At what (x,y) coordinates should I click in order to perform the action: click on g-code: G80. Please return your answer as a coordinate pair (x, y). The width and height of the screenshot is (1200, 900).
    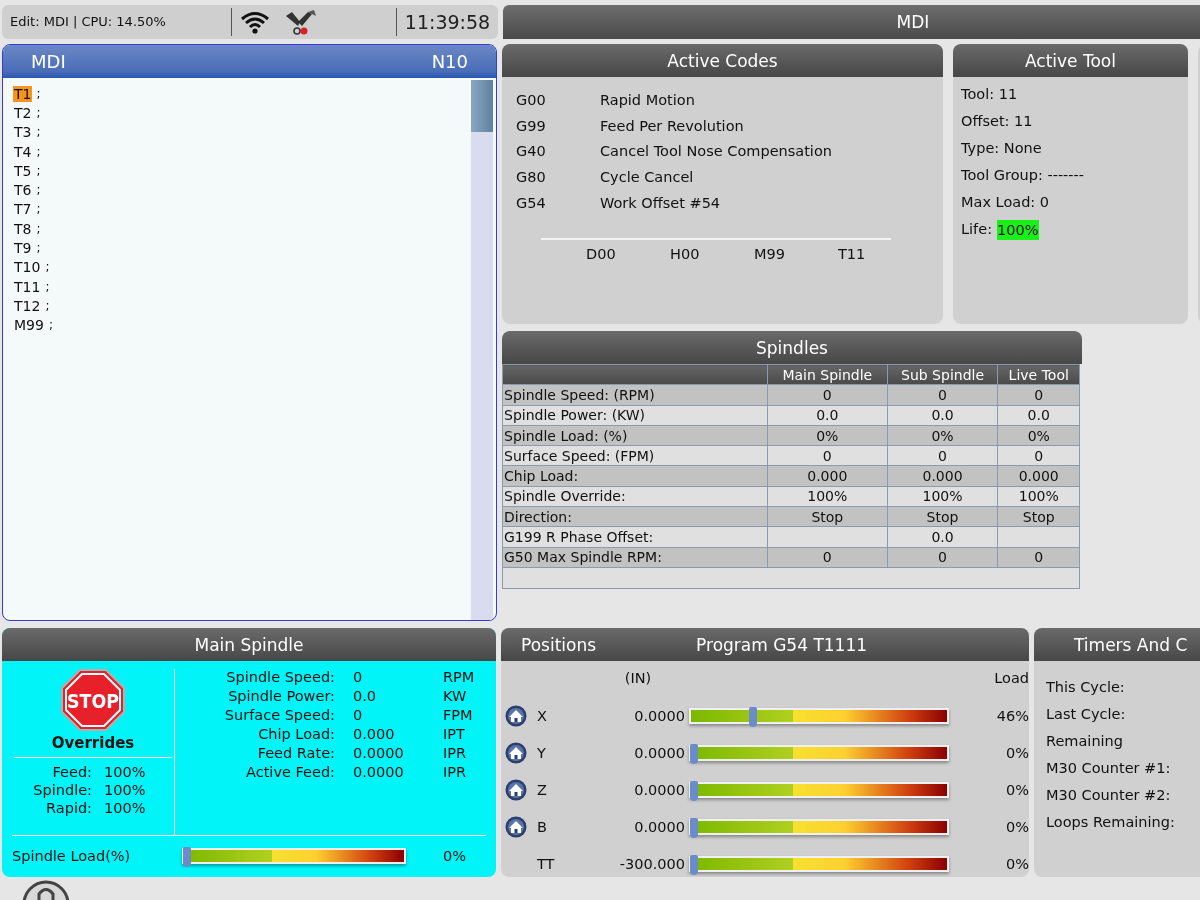
    Looking at the image, I should click on (531, 177).